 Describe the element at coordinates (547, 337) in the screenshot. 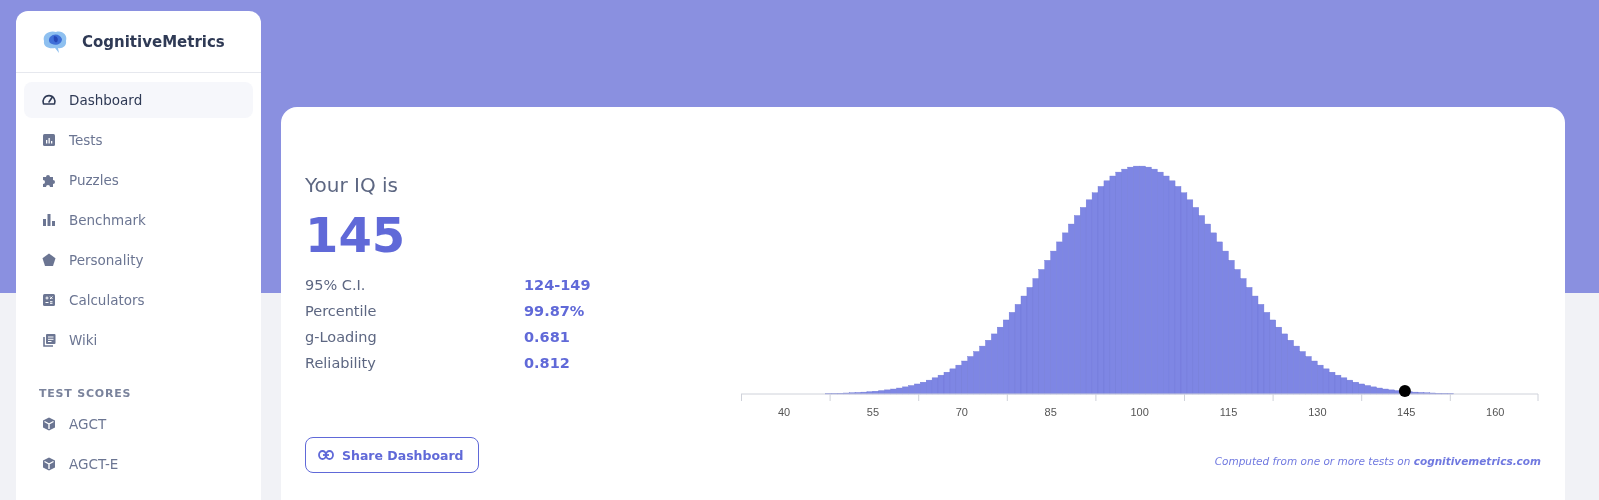

I see `stat-value: 0.681` at that location.